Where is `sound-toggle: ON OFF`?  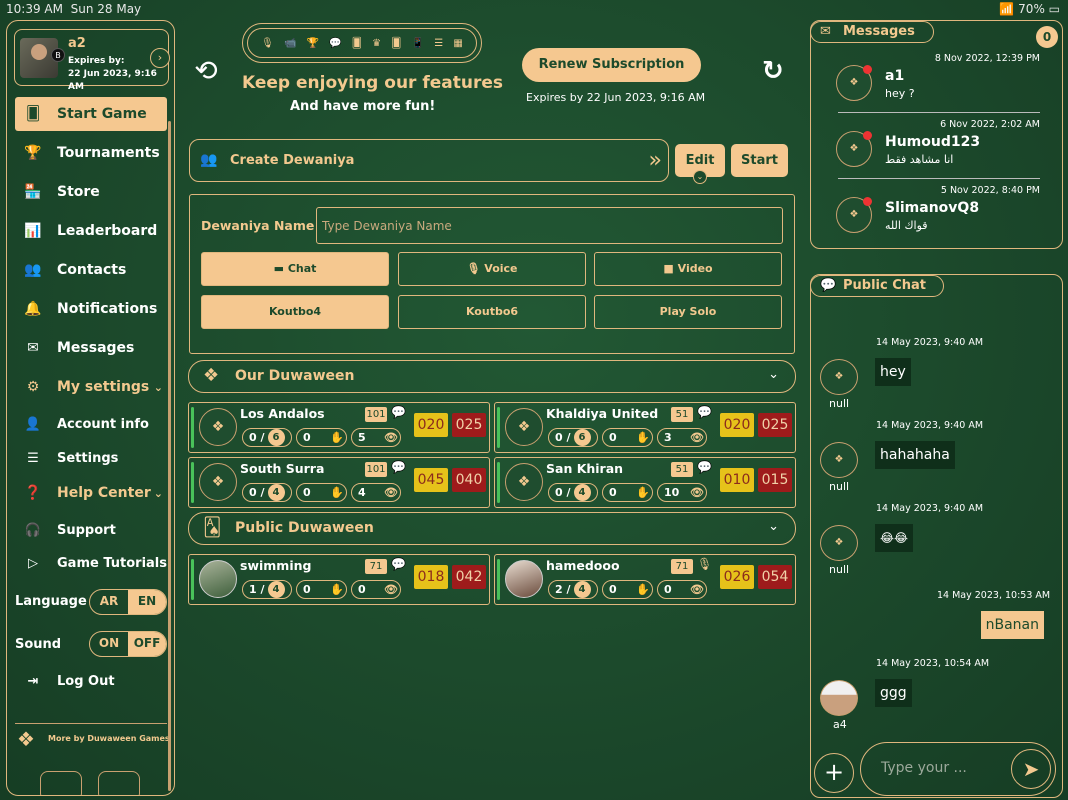
sound-toggle: ON OFF is located at coordinates (128, 644).